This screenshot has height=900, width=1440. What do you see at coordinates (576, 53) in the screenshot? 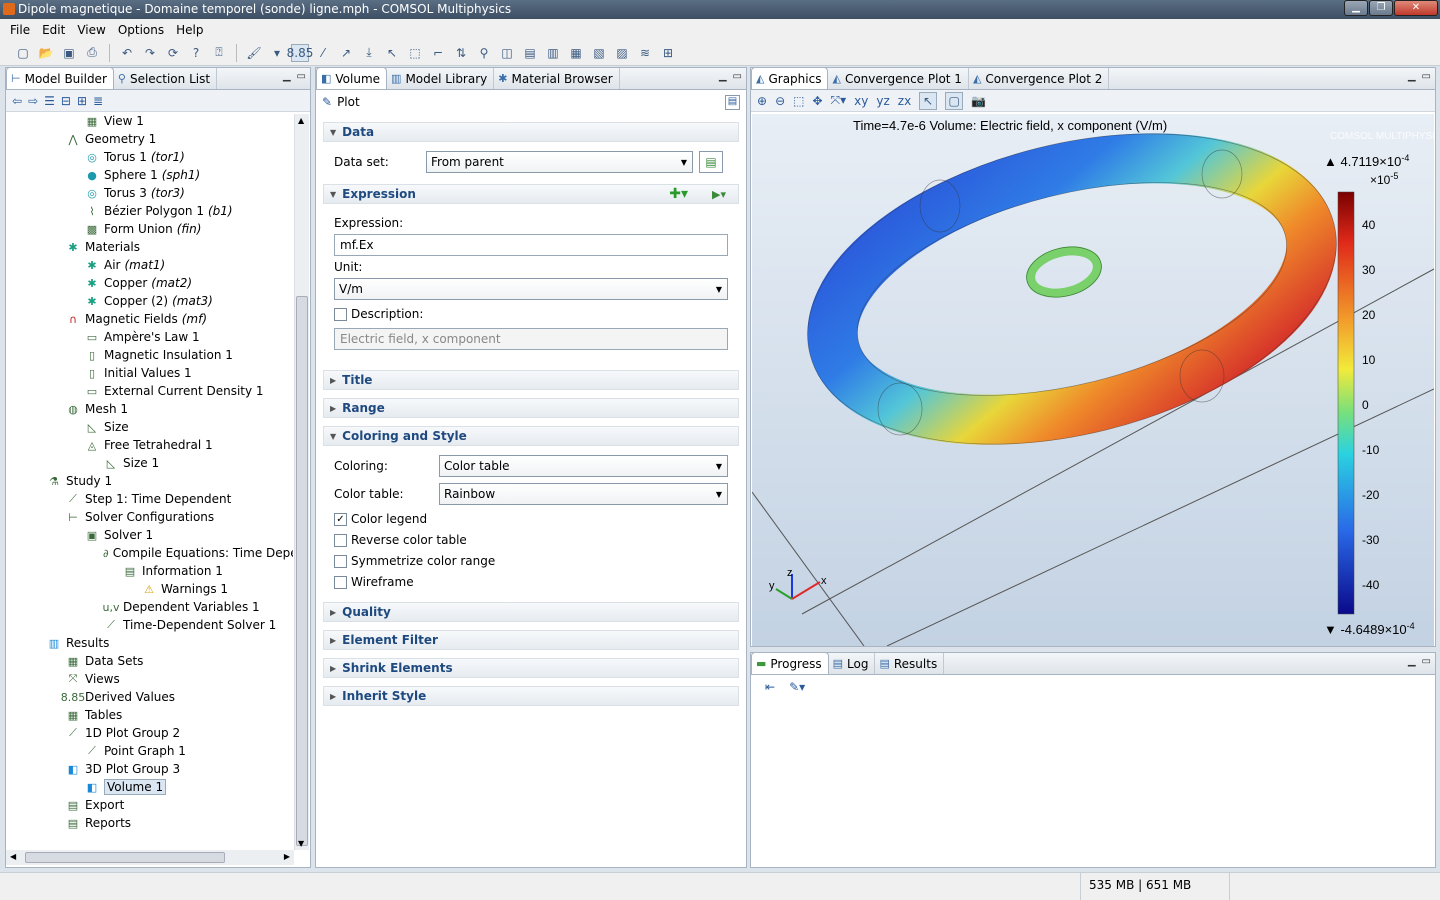
I see `grid-icon: ▦` at bounding box center [576, 53].